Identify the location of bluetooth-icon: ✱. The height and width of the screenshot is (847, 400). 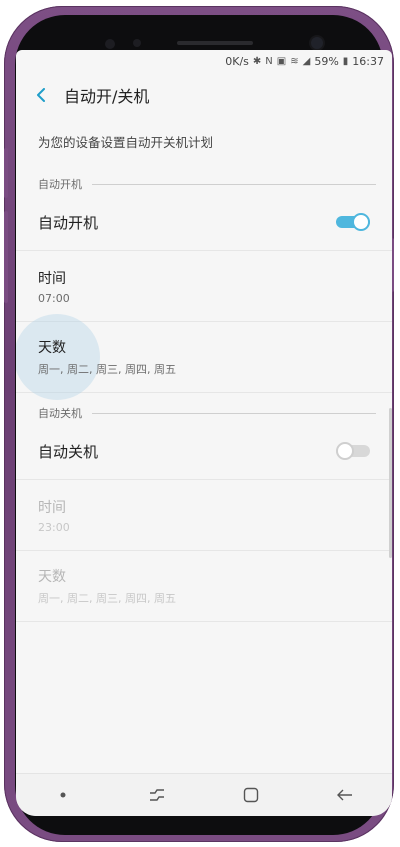
(257, 61).